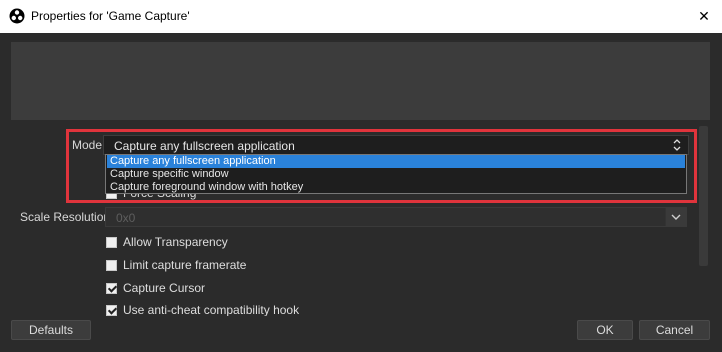 This screenshot has height=352, width=722. Describe the element at coordinates (361, 16) in the screenshot. I see `title-bar: Properties for 'Game Capture' ✕` at that location.